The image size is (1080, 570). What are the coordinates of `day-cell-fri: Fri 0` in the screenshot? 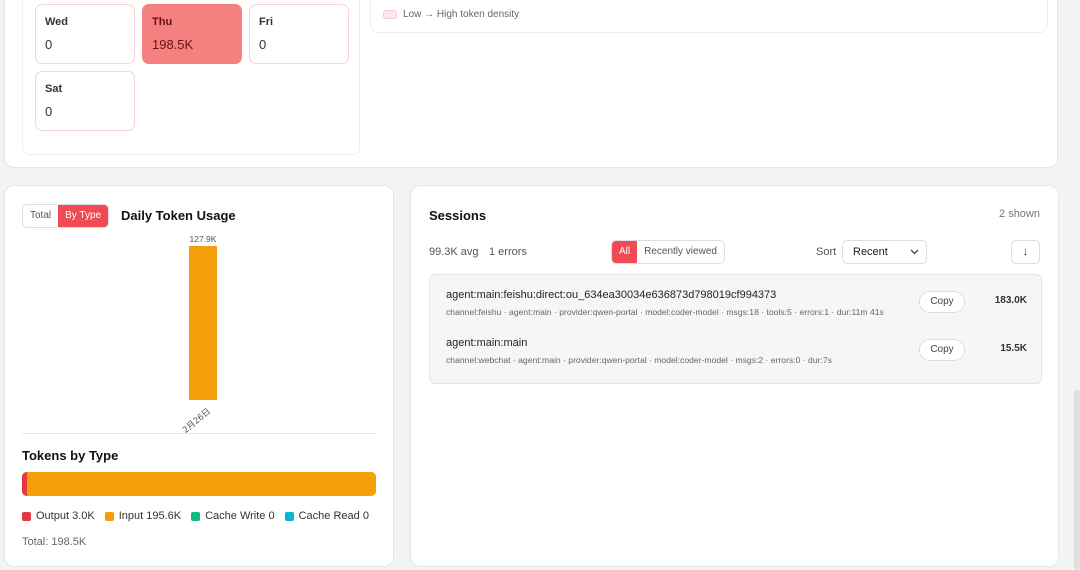 It's located at (299, 34).